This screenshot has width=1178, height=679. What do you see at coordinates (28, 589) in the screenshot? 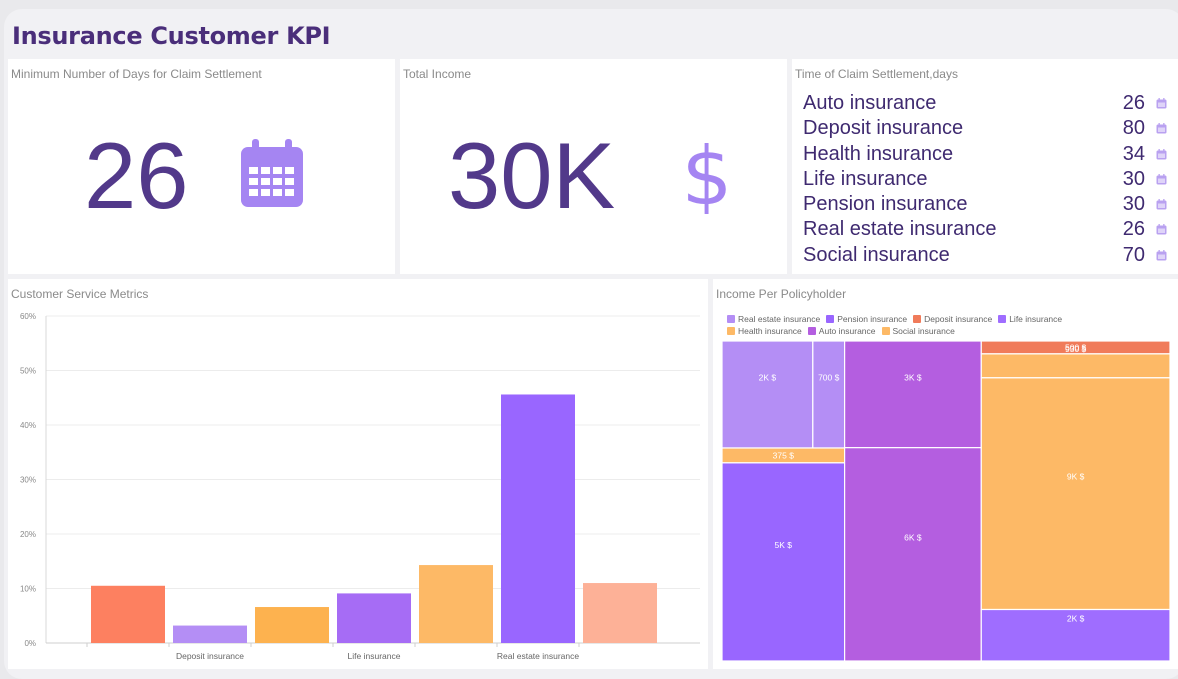
I see `y-tick-label: 10%` at bounding box center [28, 589].